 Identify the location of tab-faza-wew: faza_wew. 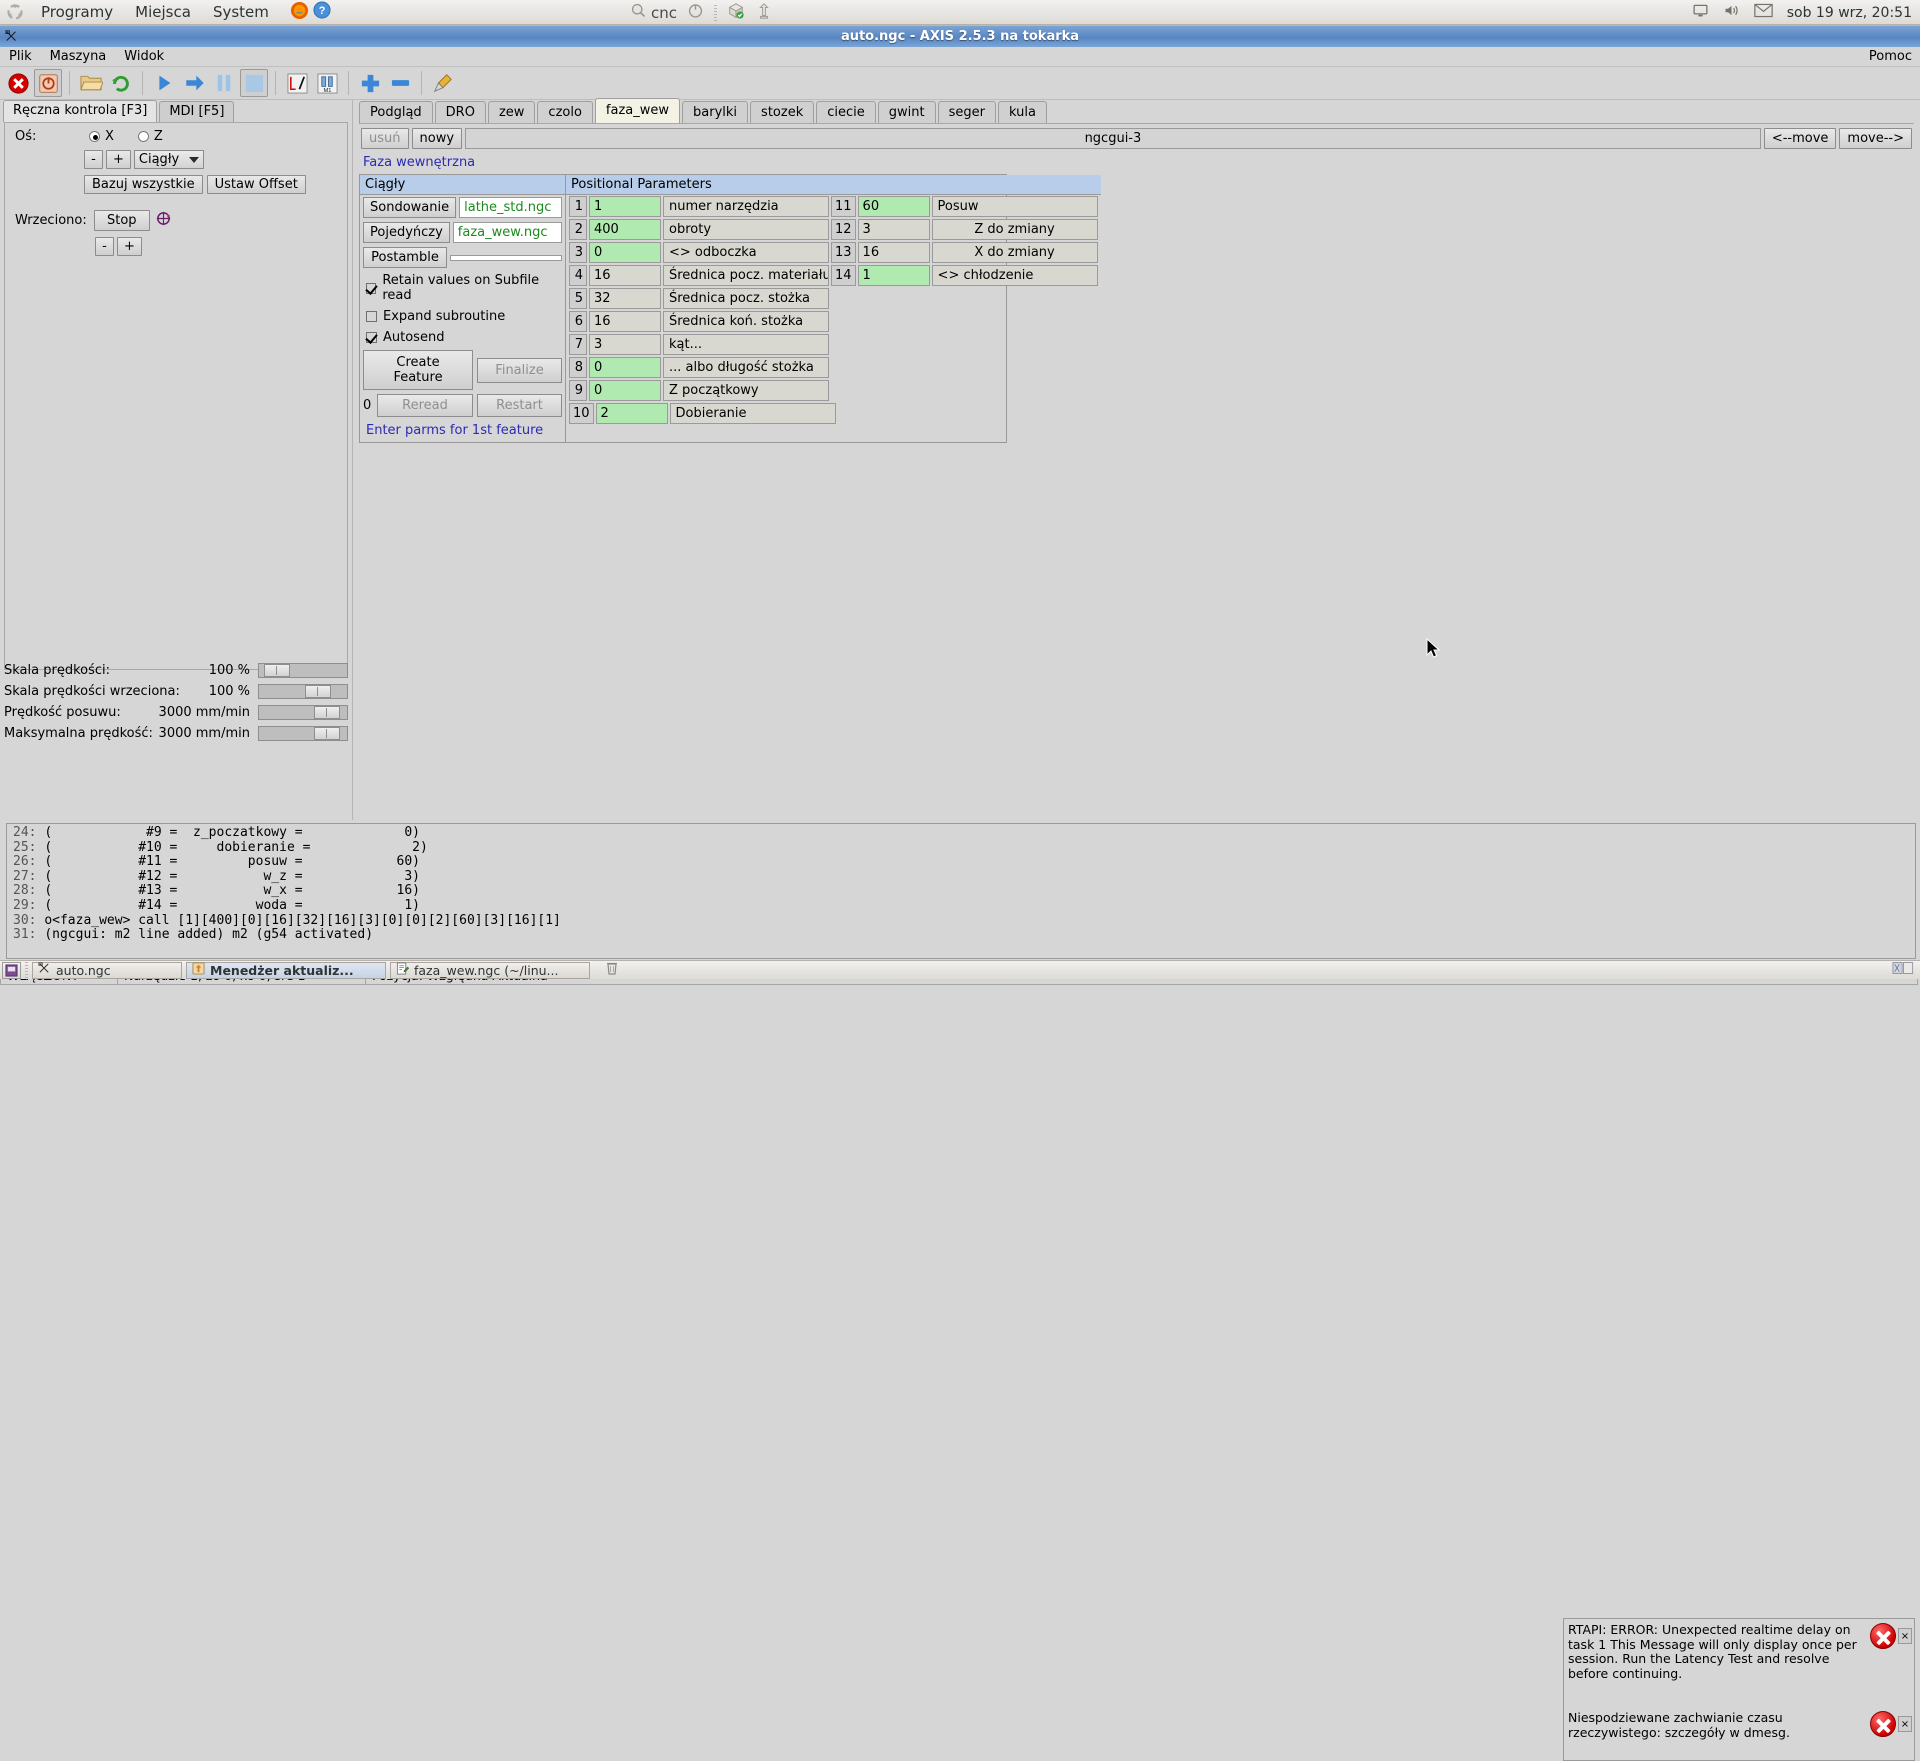
(637, 110).